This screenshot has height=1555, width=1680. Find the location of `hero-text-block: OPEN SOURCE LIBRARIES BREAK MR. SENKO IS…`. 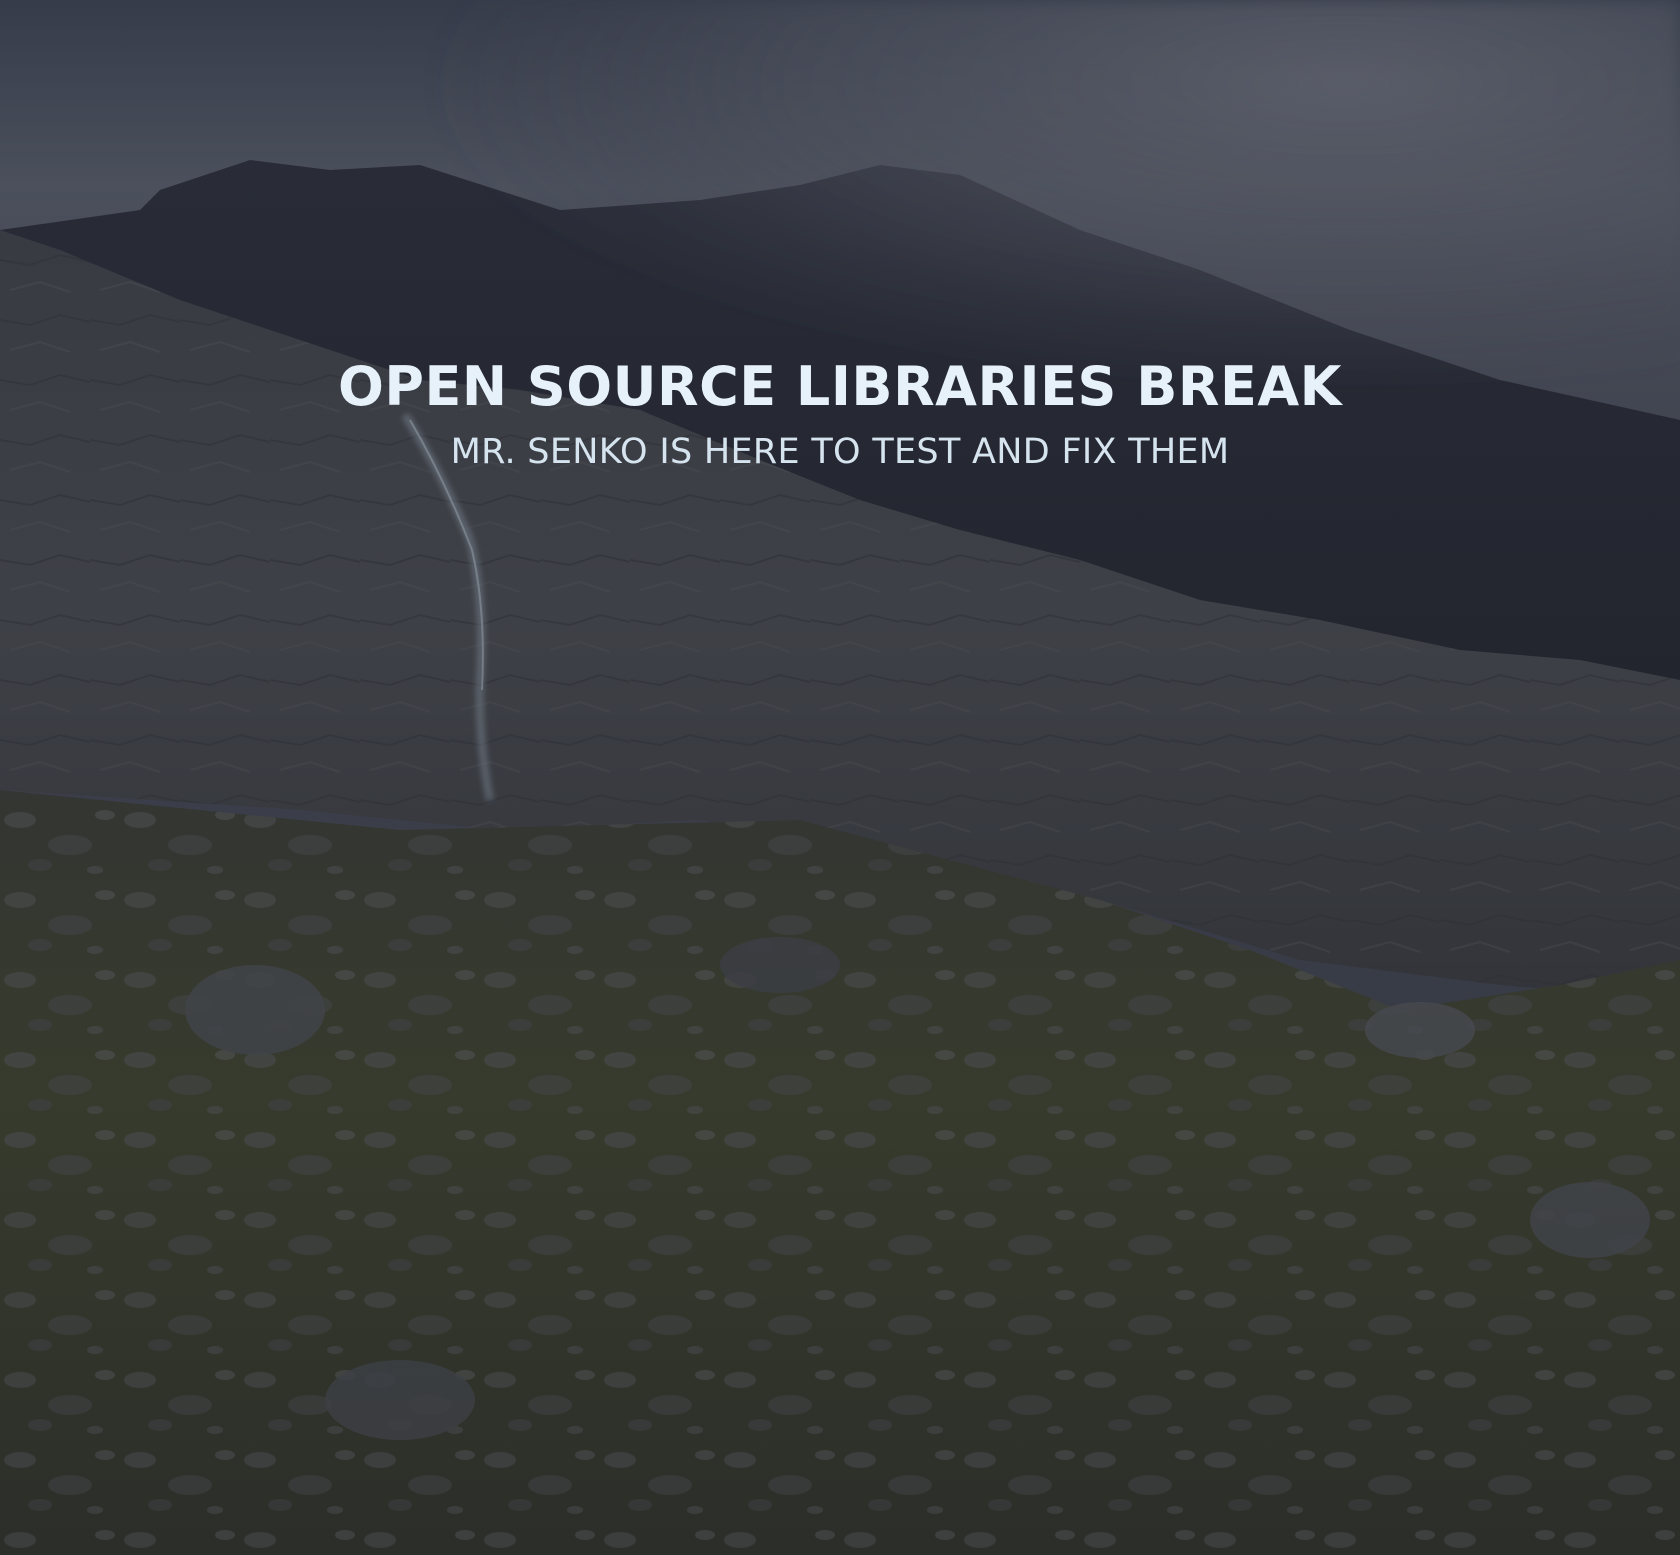

hero-text-block: OPEN SOURCE LIBRARIES BREAK MR. SENKO IS… is located at coordinates (840, 413).